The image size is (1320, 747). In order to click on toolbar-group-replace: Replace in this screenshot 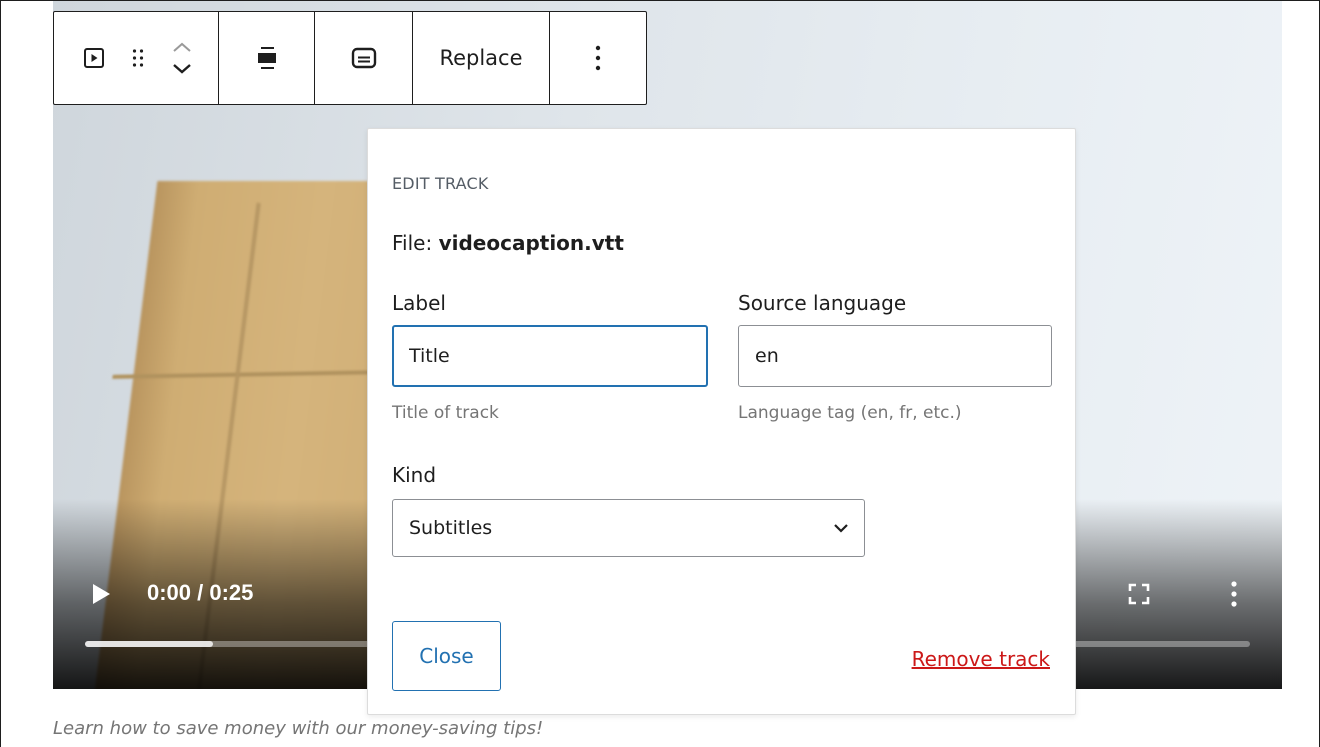, I will do `click(481, 58)`.